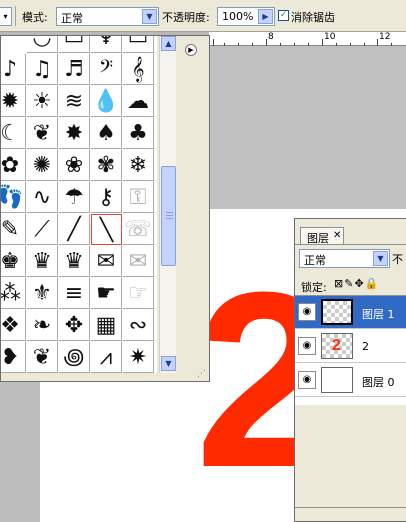 This screenshot has width=406, height=522. What do you see at coordinates (42, 325) in the screenshot?
I see `ornament-icon: ❧` at bounding box center [42, 325].